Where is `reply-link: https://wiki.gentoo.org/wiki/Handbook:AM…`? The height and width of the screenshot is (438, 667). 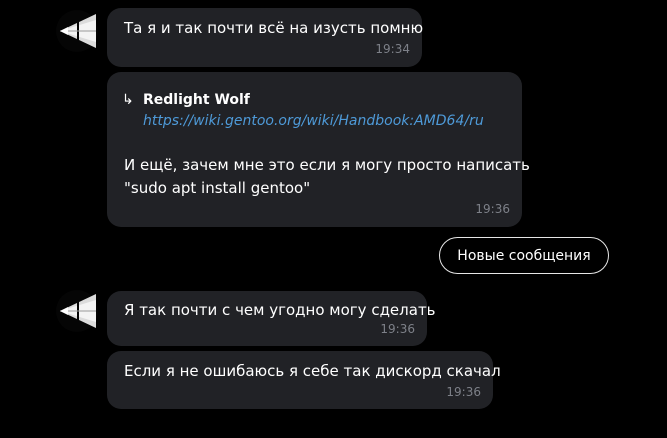
reply-link: https://wiki.gentoo.org/wiki/Handbook:AM… is located at coordinates (313, 121).